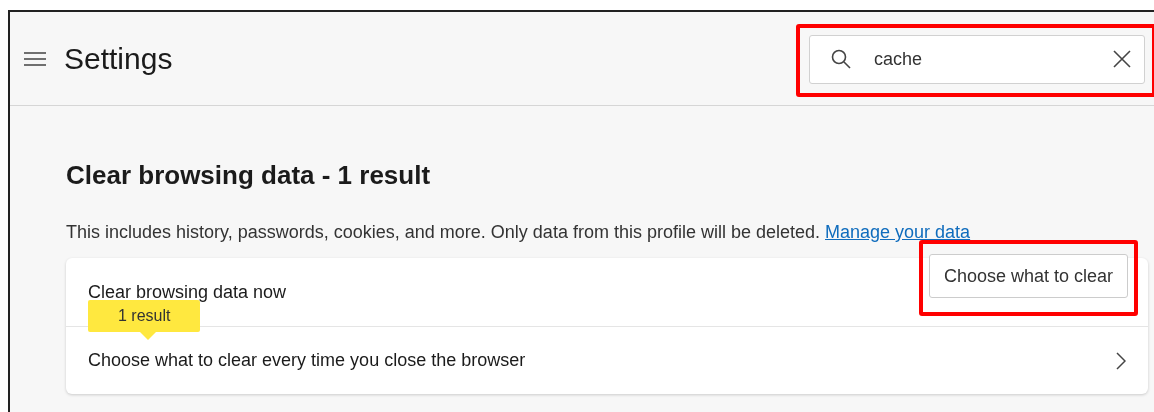 This screenshot has width=1154, height=412. What do you see at coordinates (898, 232) in the screenshot?
I see `manage-data-link: Manage your data` at bounding box center [898, 232].